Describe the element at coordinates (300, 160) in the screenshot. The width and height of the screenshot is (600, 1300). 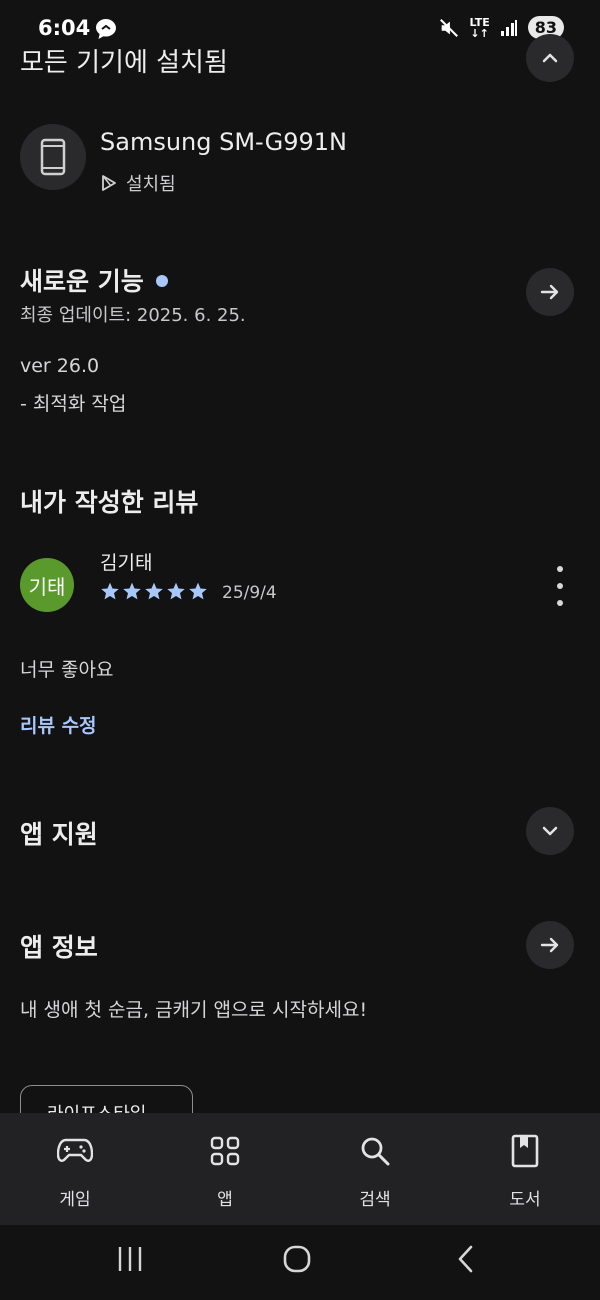
I see `device-row: Samsung SM-G991N 설치됨` at that location.